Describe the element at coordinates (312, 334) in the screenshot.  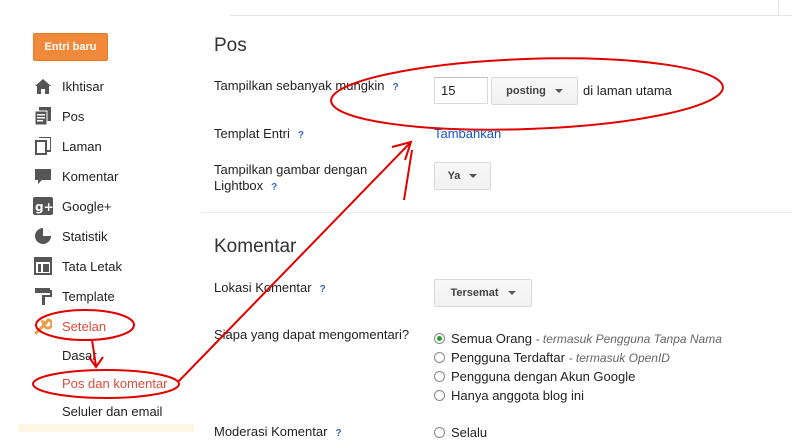
I see `who-can-comment-label: Siapa yang dapat mengomentari?` at that location.